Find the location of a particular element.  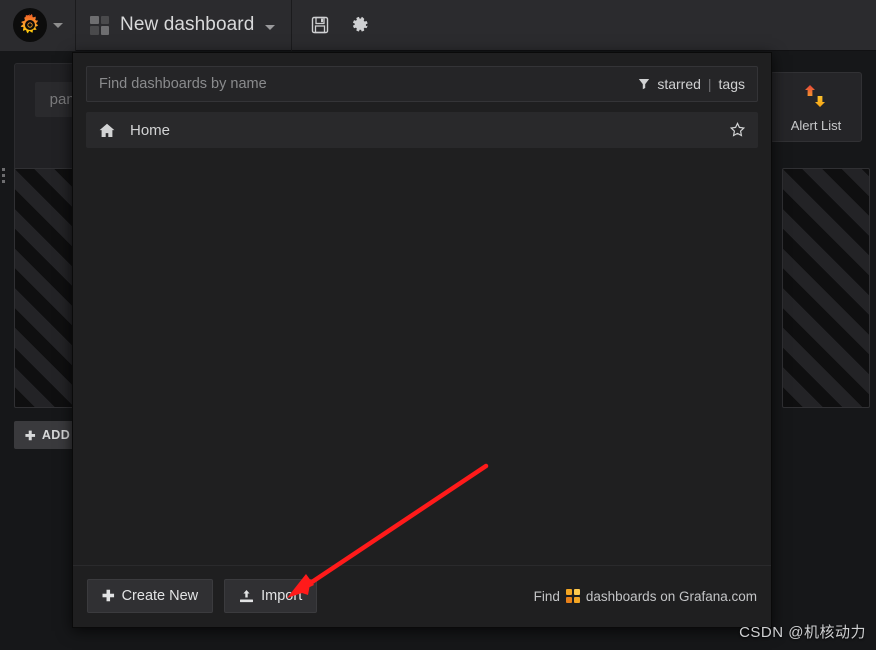

top-navbar: New dashboard is located at coordinates (438, 25).